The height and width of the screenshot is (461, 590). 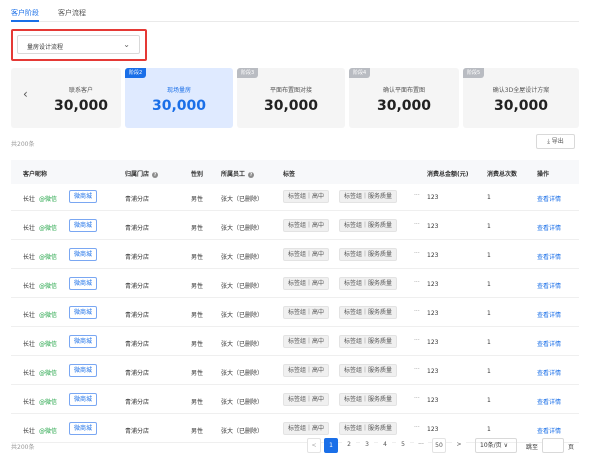 What do you see at coordinates (290, 90) in the screenshot?
I see `stage-name: 平面布置图对接` at bounding box center [290, 90].